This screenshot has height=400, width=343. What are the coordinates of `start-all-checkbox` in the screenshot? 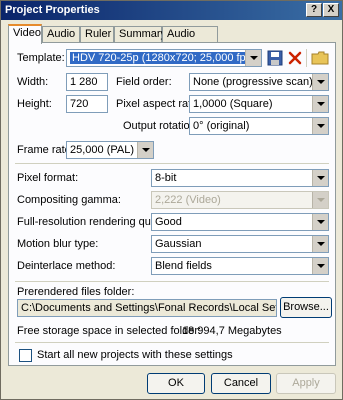 It's located at (25, 355).